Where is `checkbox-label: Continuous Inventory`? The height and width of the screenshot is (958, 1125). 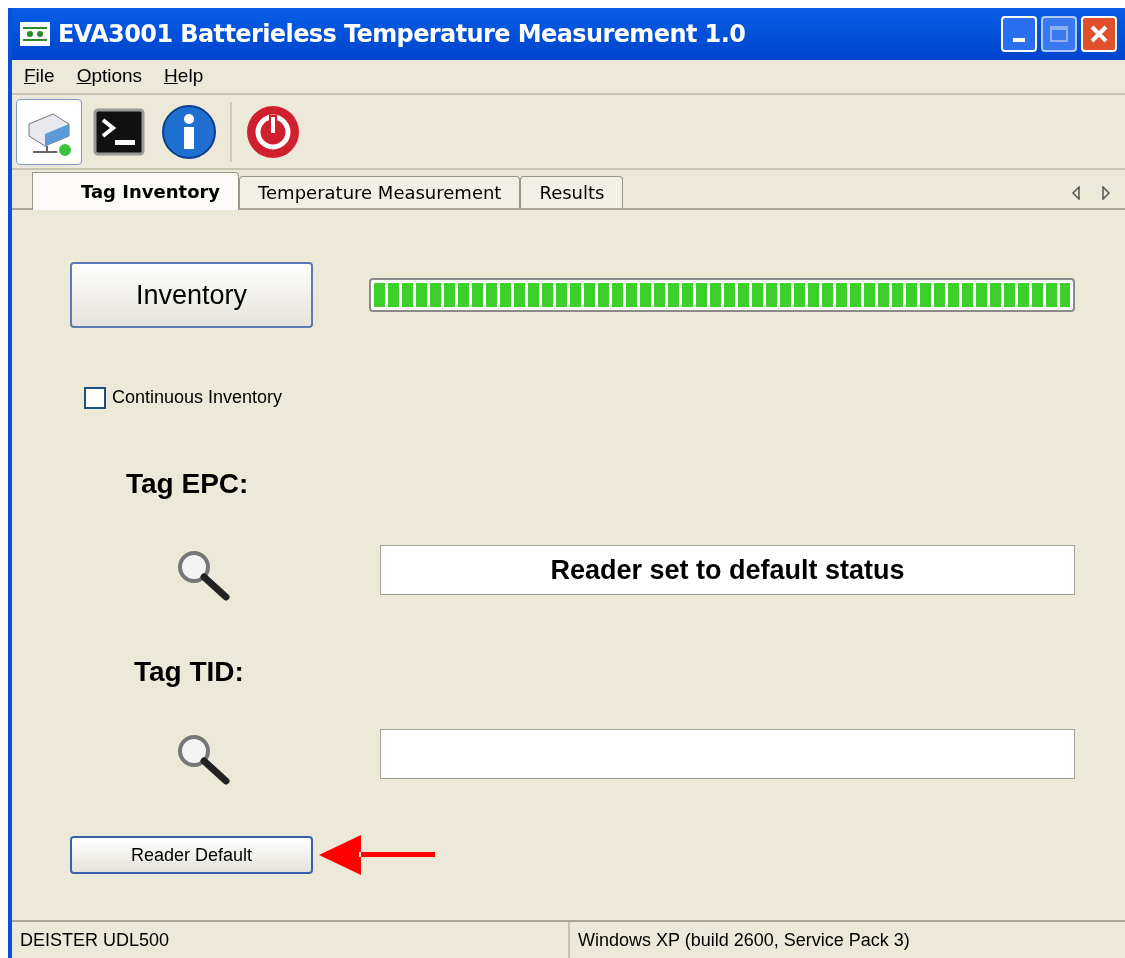
checkbox-label: Continuous Inventory is located at coordinates (197, 397).